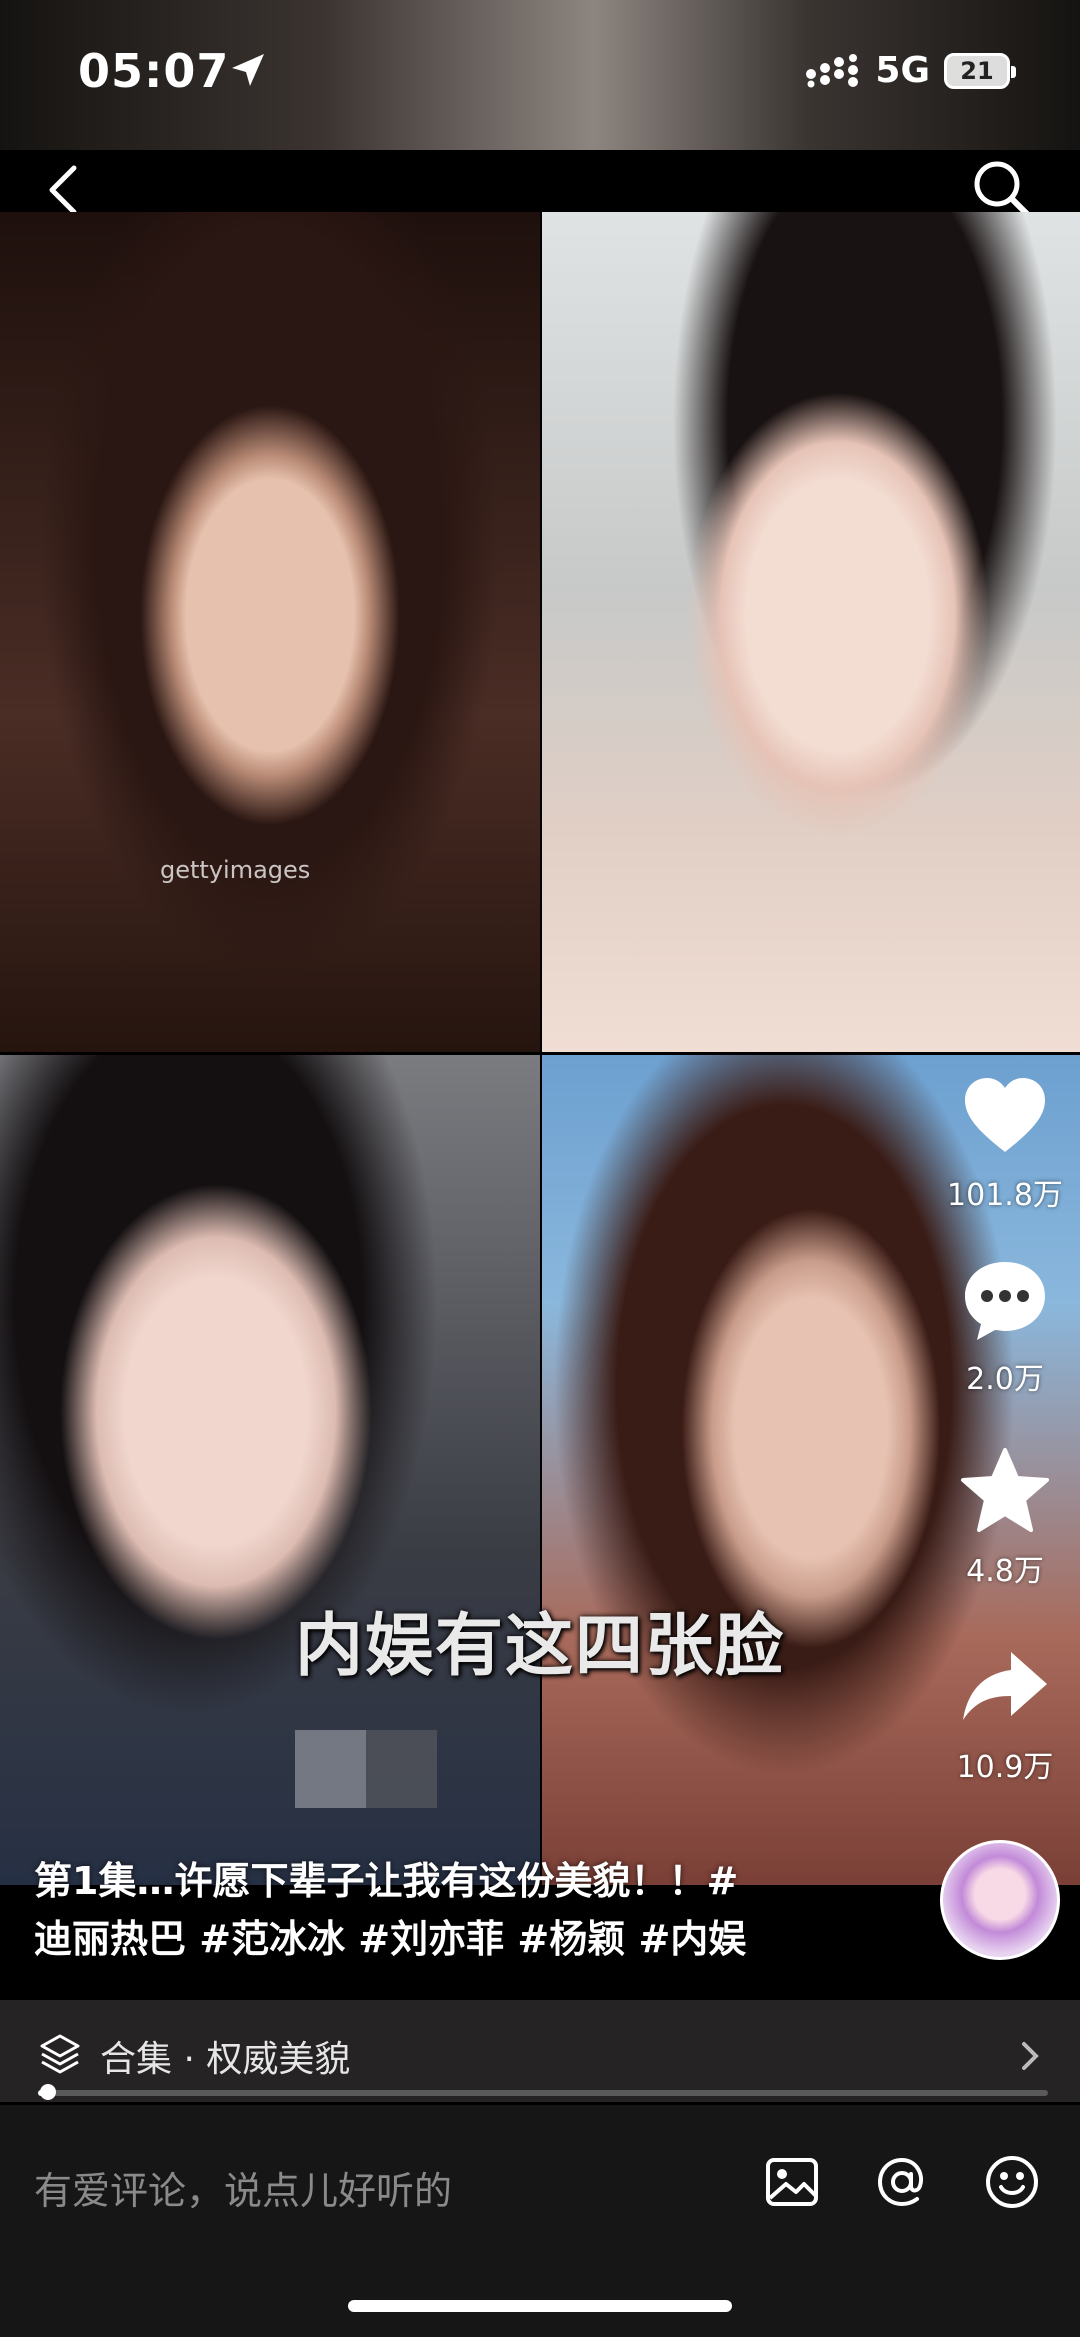 This screenshot has height=2337, width=1080. I want to click on share-button: 10.9万, so click(1005, 1713).